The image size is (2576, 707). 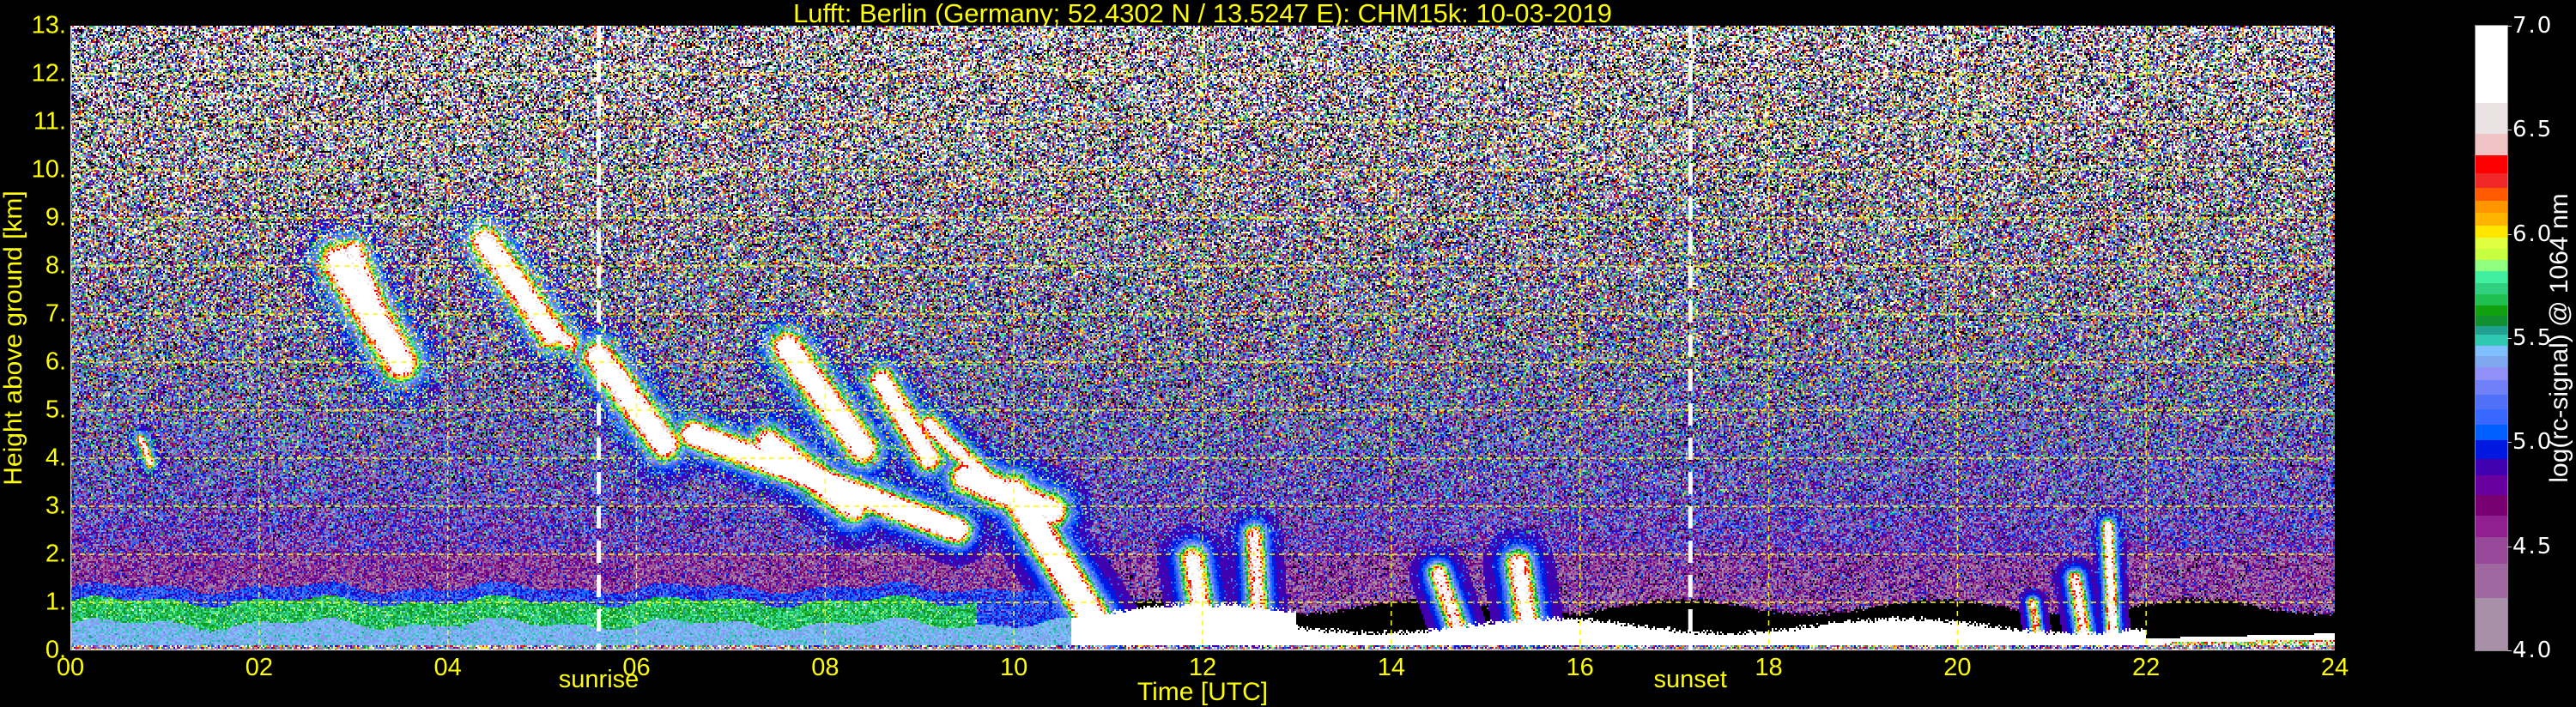 I want to click on y-tick-label: 10., so click(x=48, y=170).